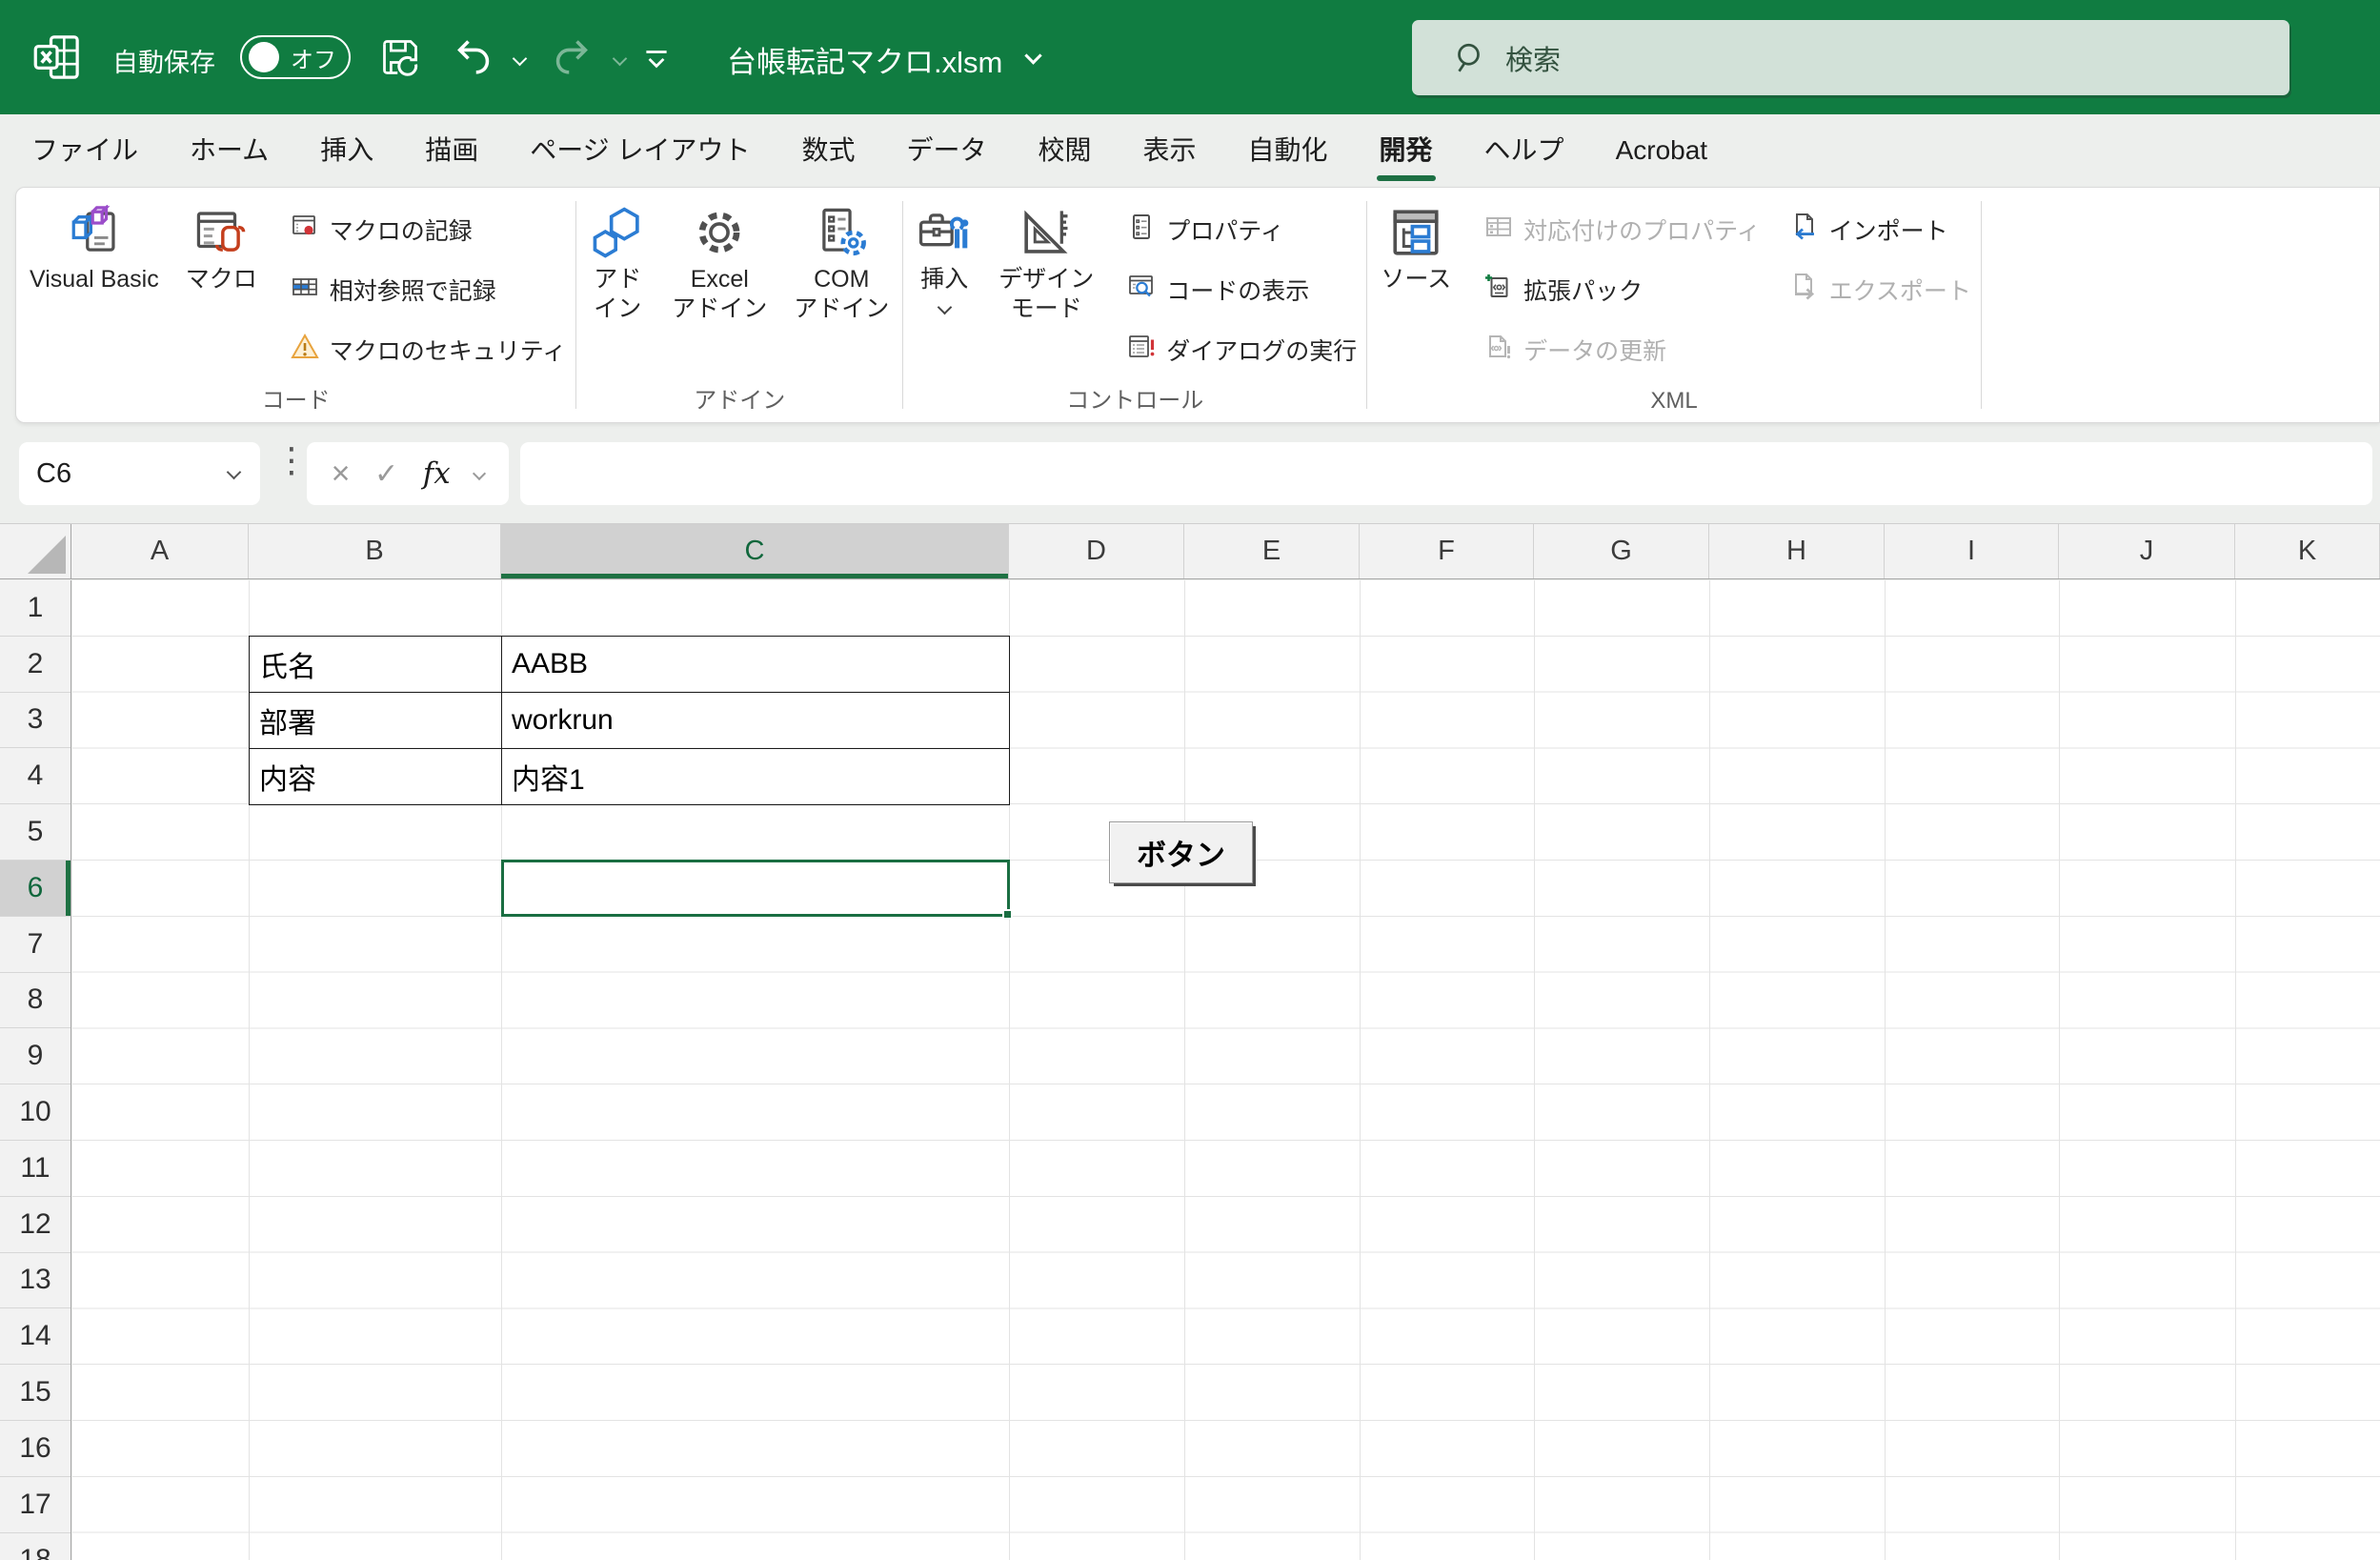  Describe the element at coordinates (35, 721) in the screenshot. I see `row-header-3: 3` at that location.